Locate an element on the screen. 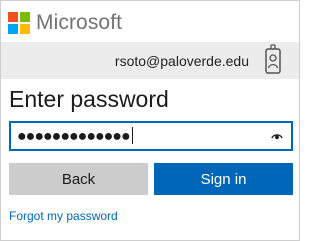 The height and width of the screenshot is (241, 320). back-button: Back is located at coordinates (78, 179).